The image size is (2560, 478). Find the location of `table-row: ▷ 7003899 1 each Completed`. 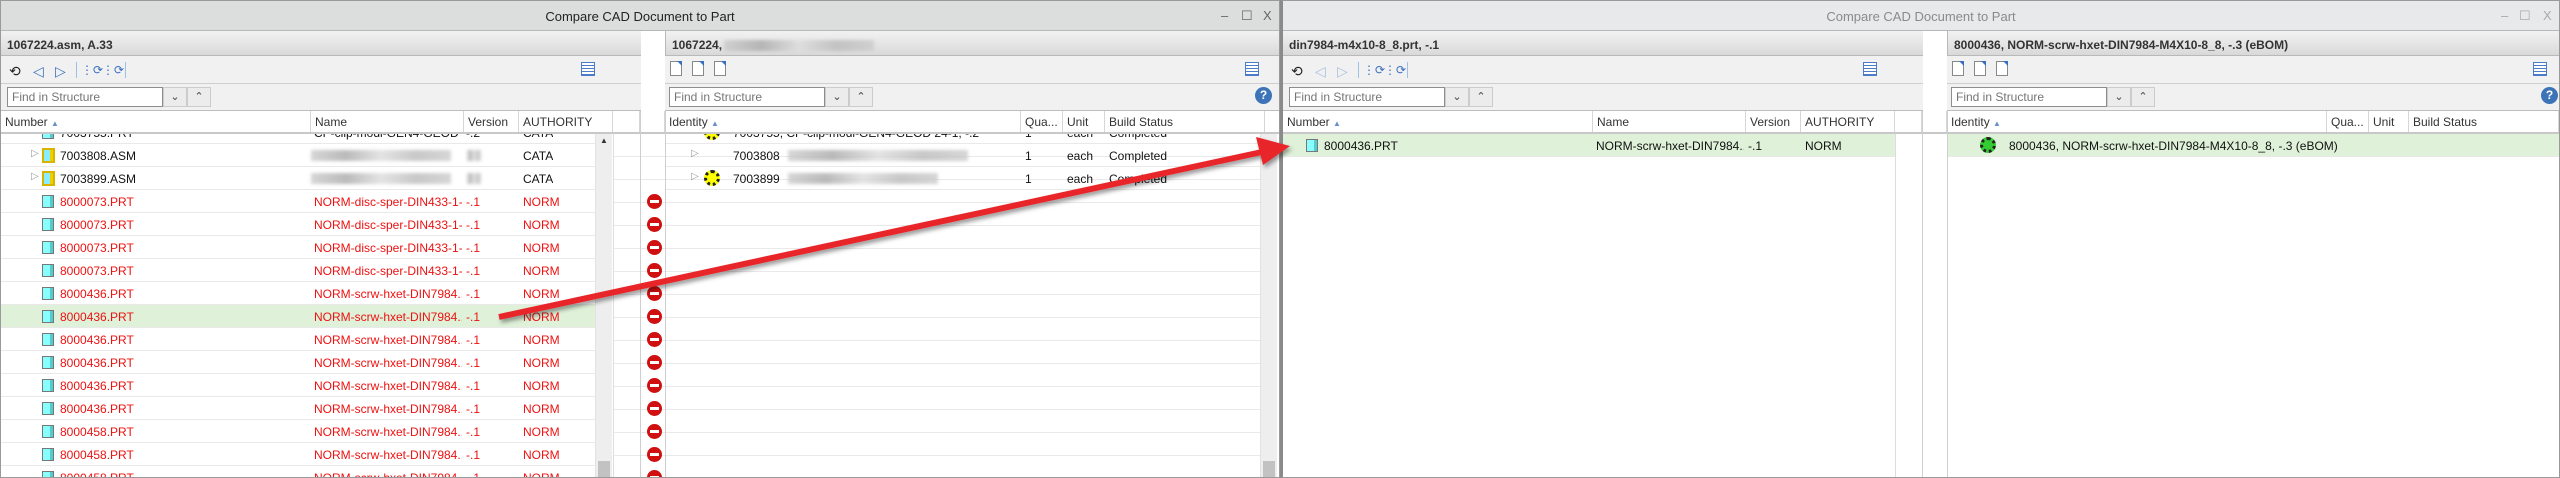

table-row: ▷ 7003899 1 each Completed is located at coordinates (963, 178).